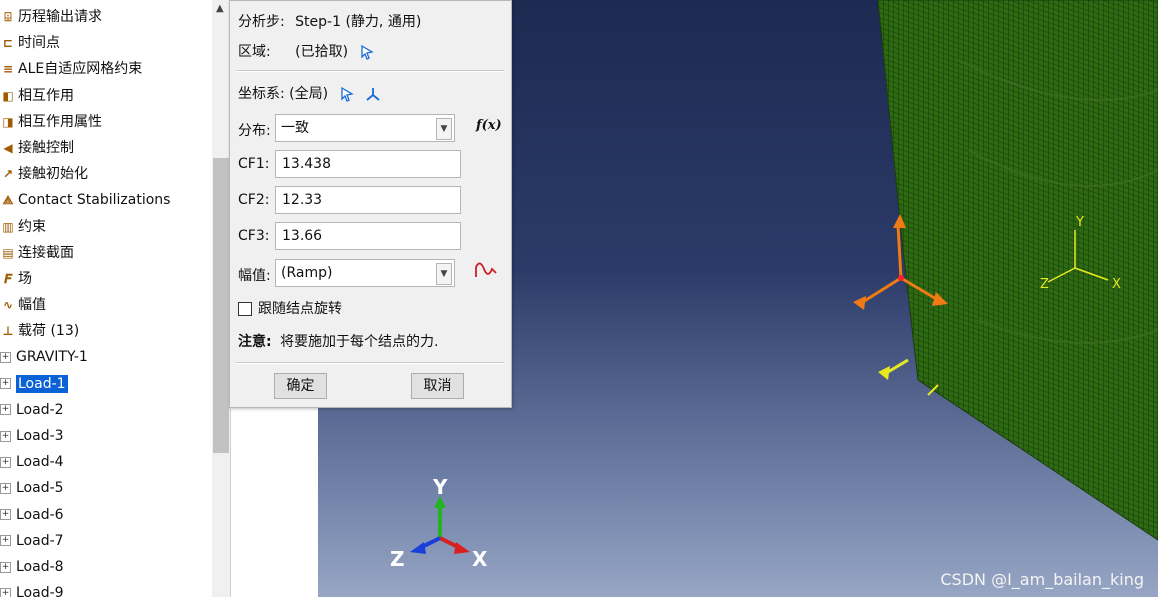  I want to click on tree-item: 𝑭场, so click(106, 279).